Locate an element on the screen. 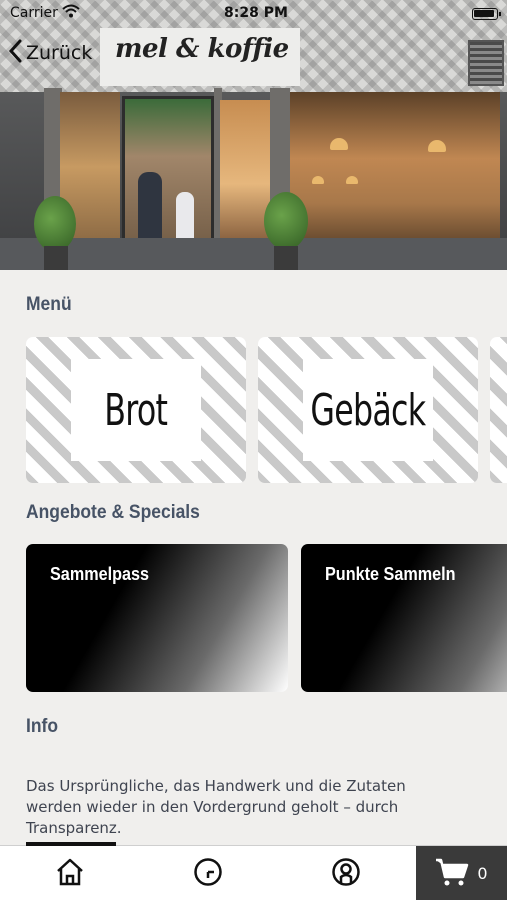 The height and width of the screenshot is (900, 507). back-button: Zurück is located at coordinates (50, 53).